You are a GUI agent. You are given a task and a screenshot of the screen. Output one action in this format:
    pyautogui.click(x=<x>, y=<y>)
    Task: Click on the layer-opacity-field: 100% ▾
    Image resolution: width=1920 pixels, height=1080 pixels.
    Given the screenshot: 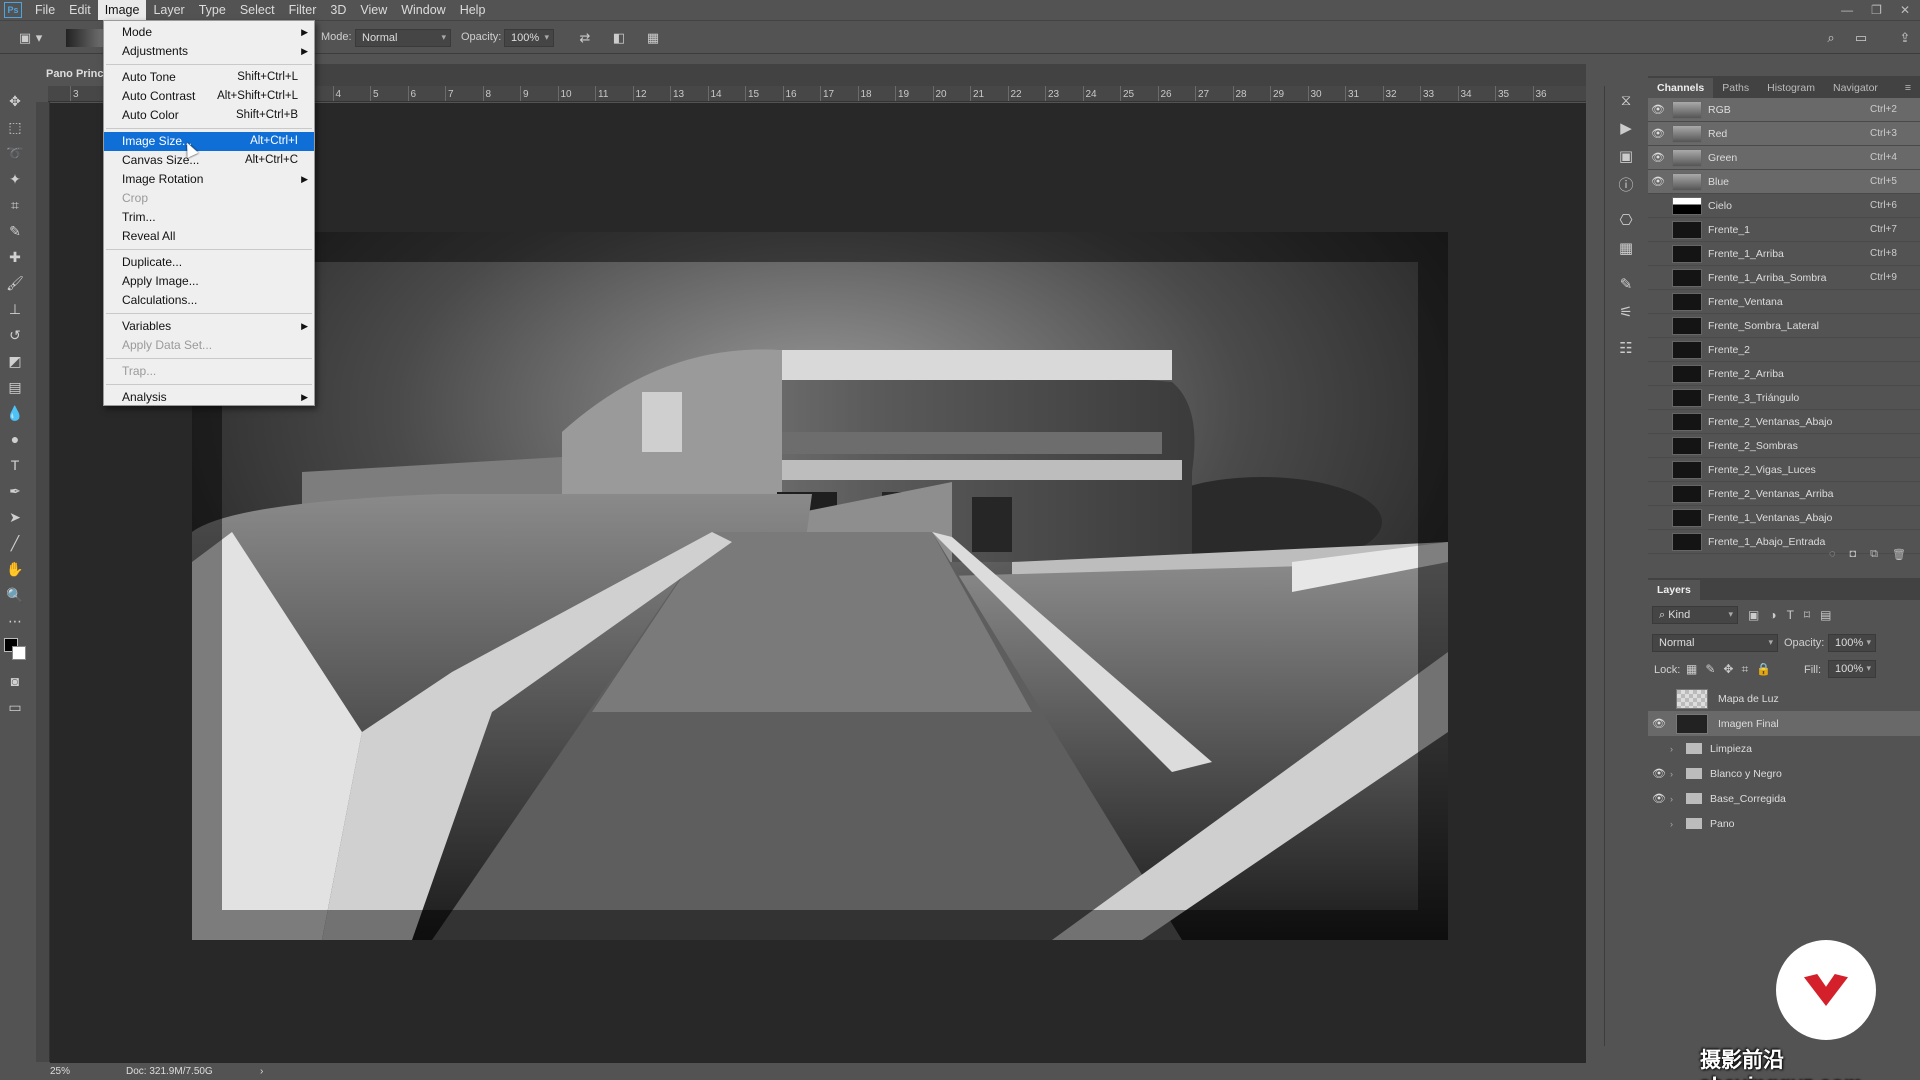 What is the action you would take?
    pyautogui.click(x=1852, y=643)
    